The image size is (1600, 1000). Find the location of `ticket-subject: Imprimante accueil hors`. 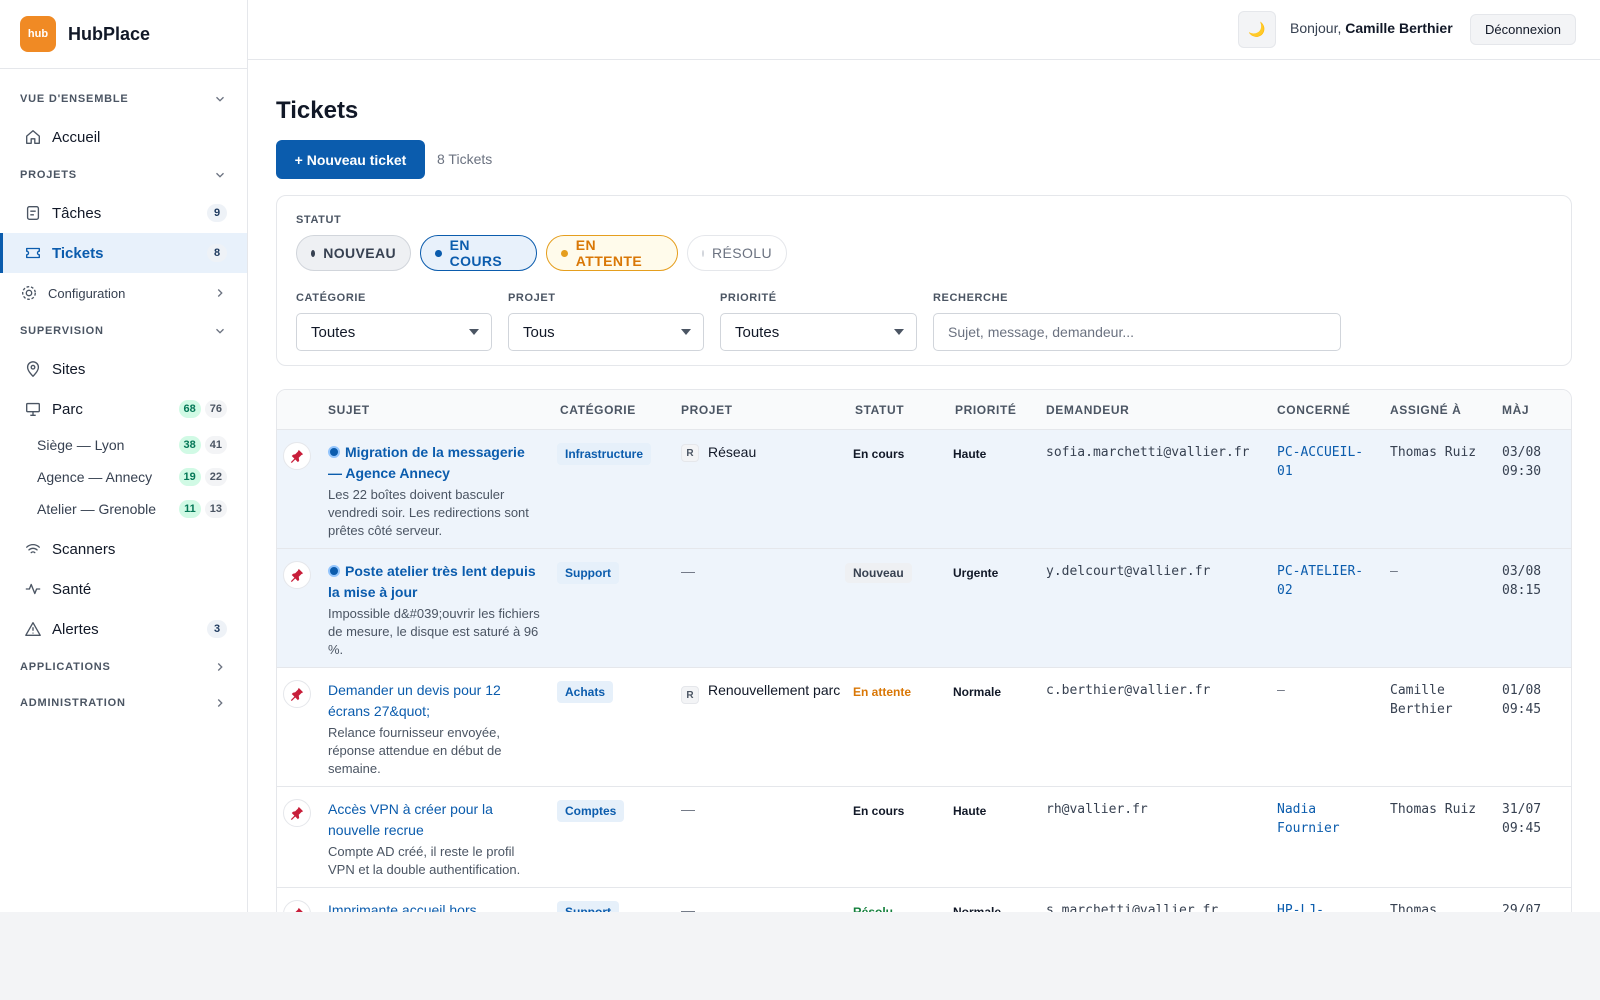

ticket-subject: Imprimante accueil hors is located at coordinates (434, 906).